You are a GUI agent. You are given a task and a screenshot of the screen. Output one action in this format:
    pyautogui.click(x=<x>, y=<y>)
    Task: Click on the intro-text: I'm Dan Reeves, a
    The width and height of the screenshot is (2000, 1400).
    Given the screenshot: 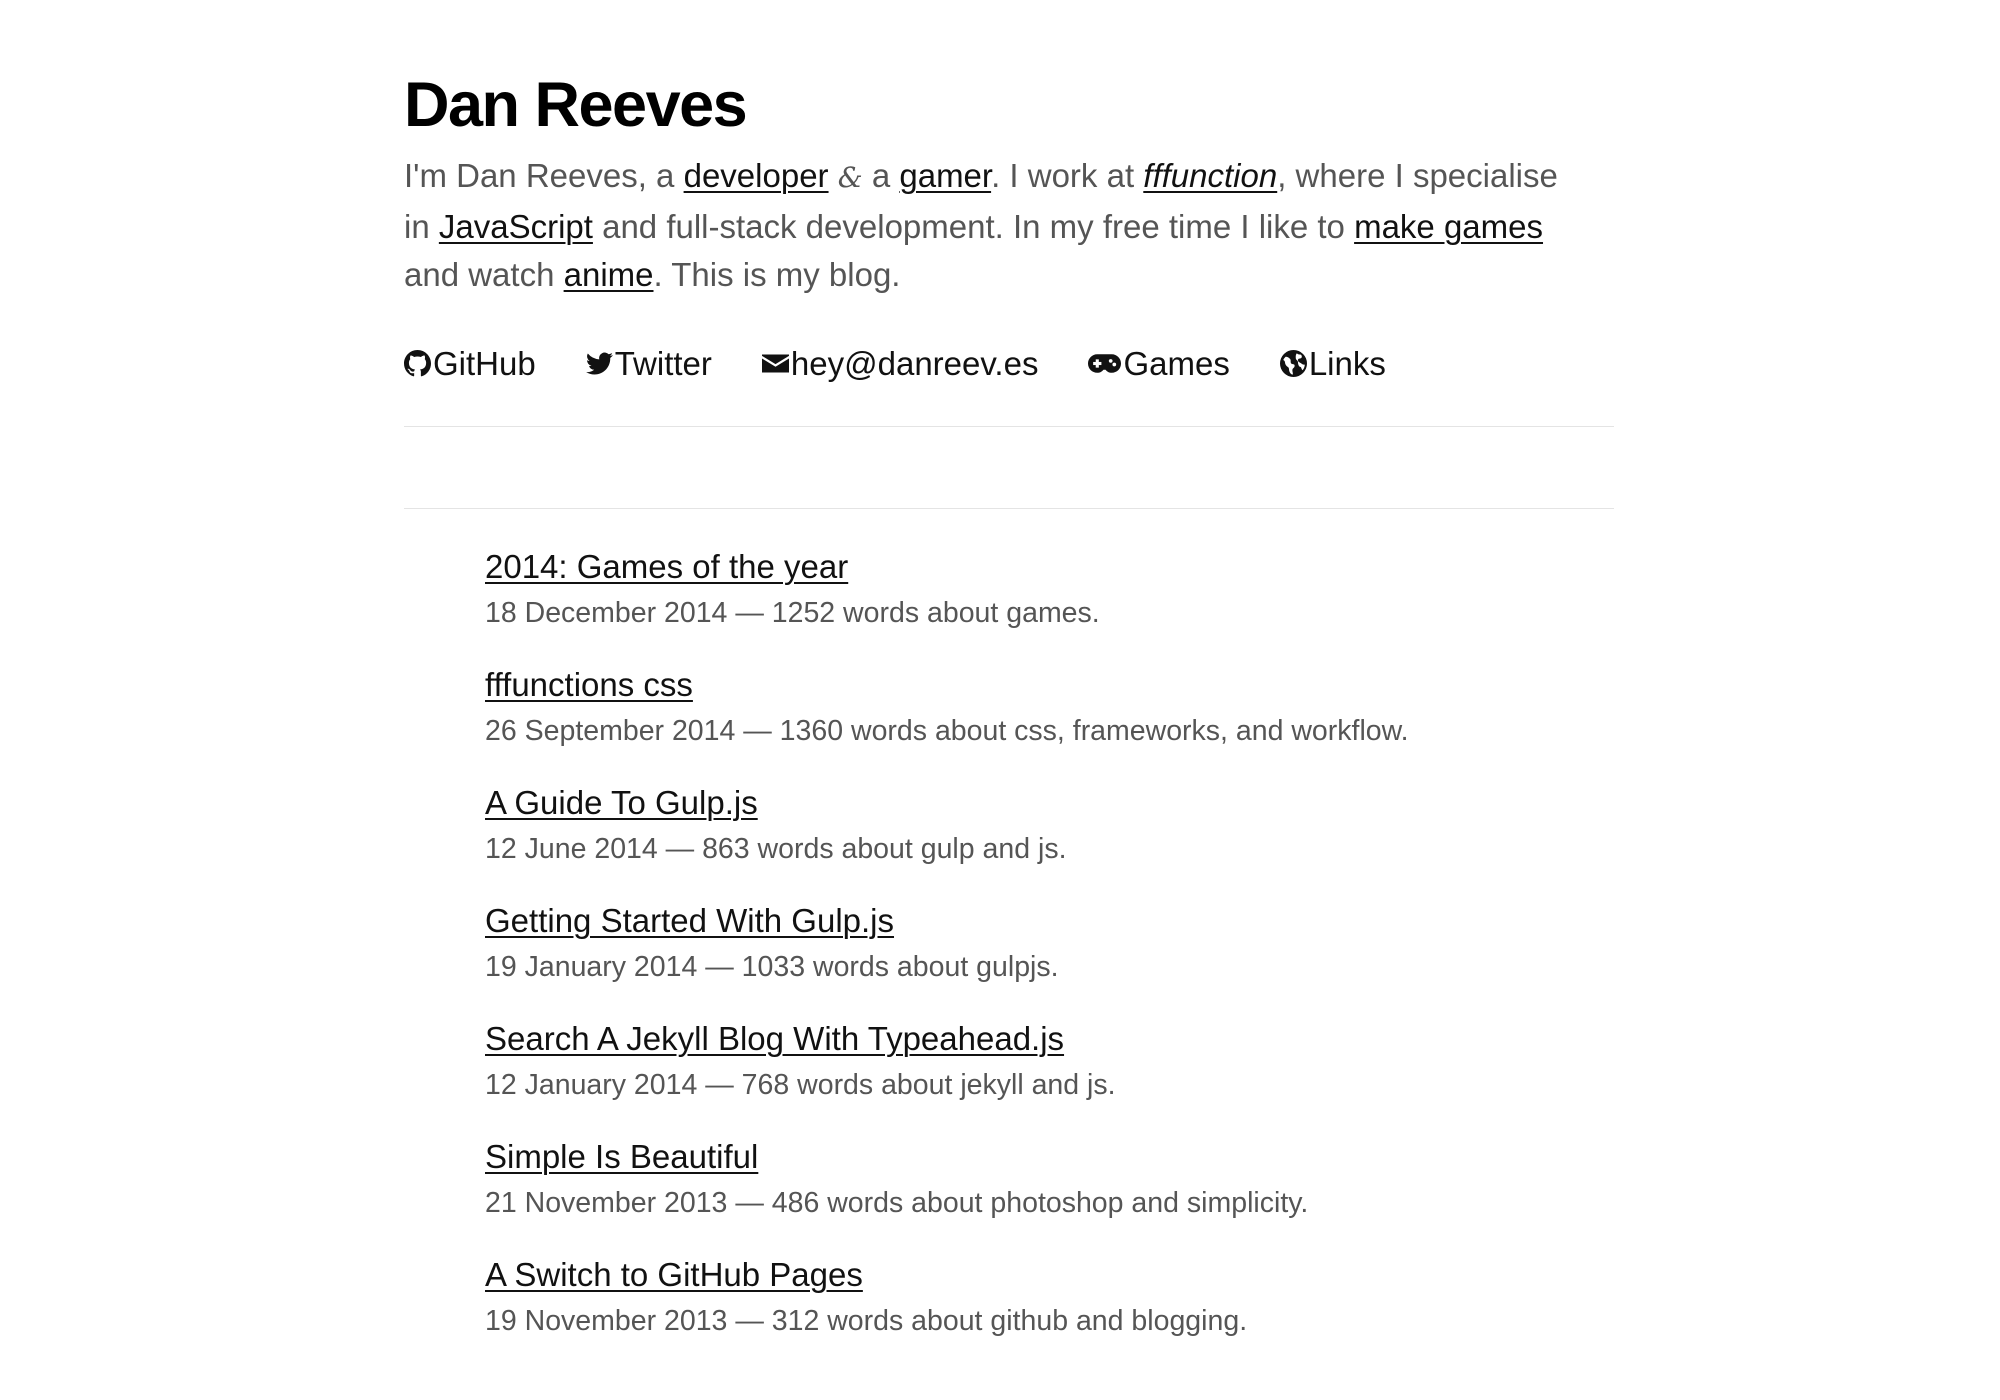 What is the action you would take?
    pyautogui.click(x=544, y=175)
    